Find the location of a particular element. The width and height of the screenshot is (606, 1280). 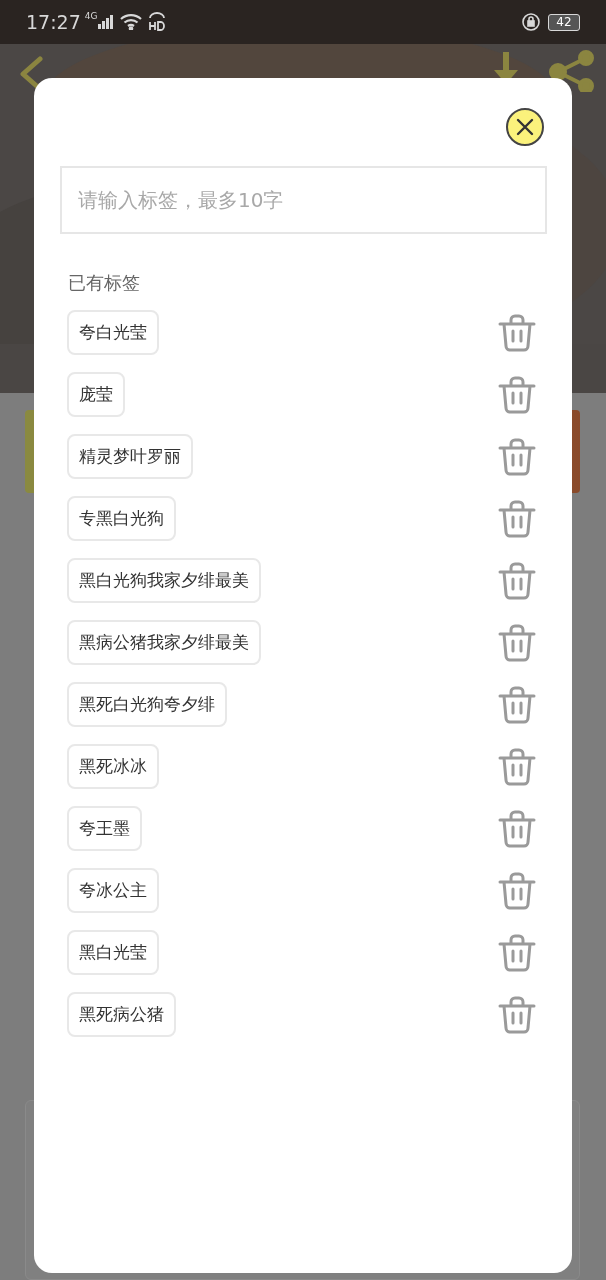

close-icon is located at coordinates (525, 127).